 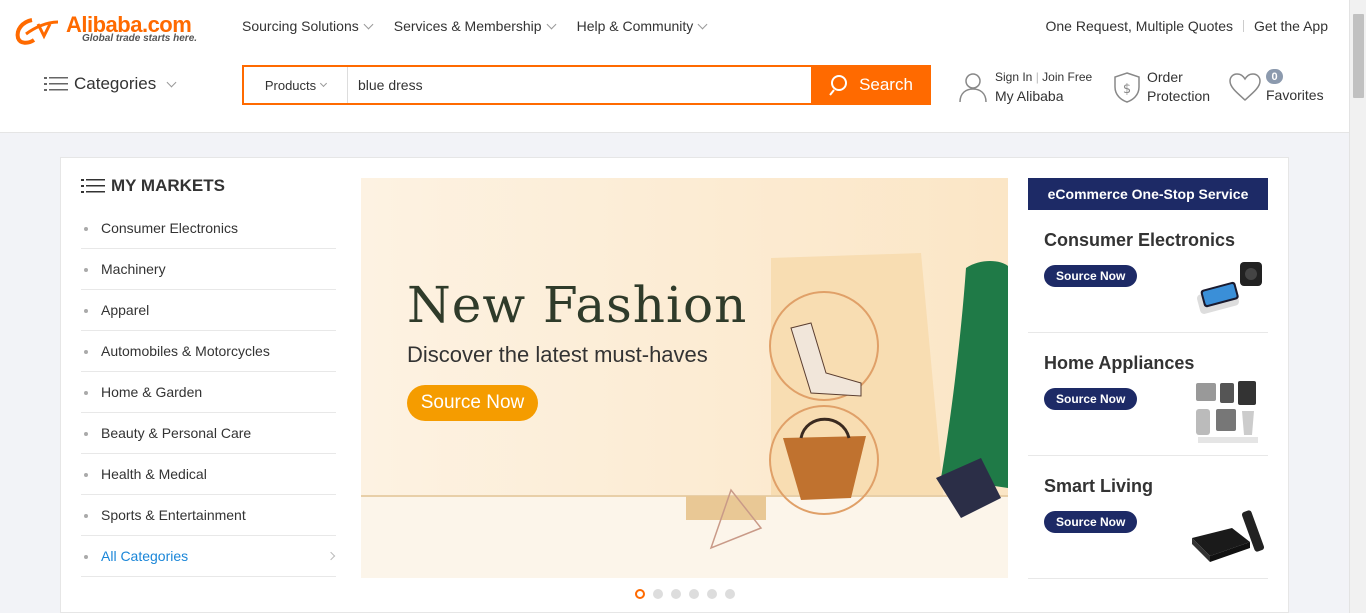 What do you see at coordinates (208, 269) in the screenshot?
I see `market-item: Machinery` at bounding box center [208, 269].